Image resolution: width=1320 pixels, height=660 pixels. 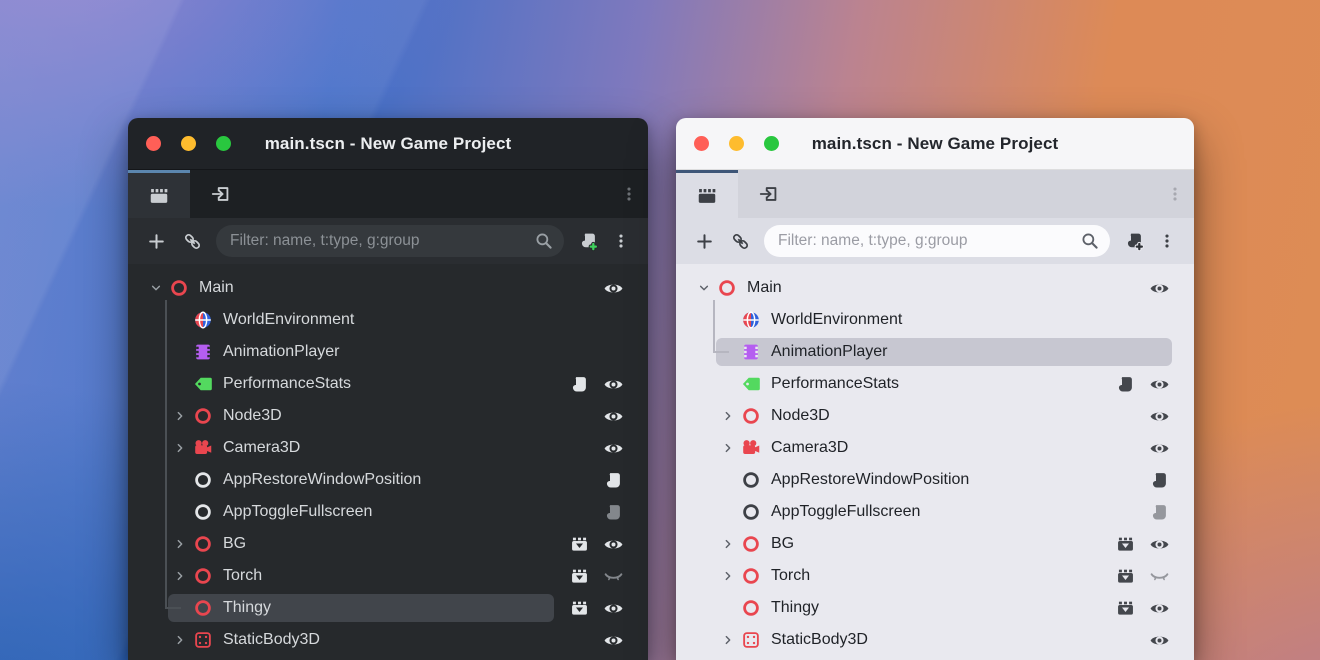 I want to click on scroll-icon, so click(x=613, y=480).